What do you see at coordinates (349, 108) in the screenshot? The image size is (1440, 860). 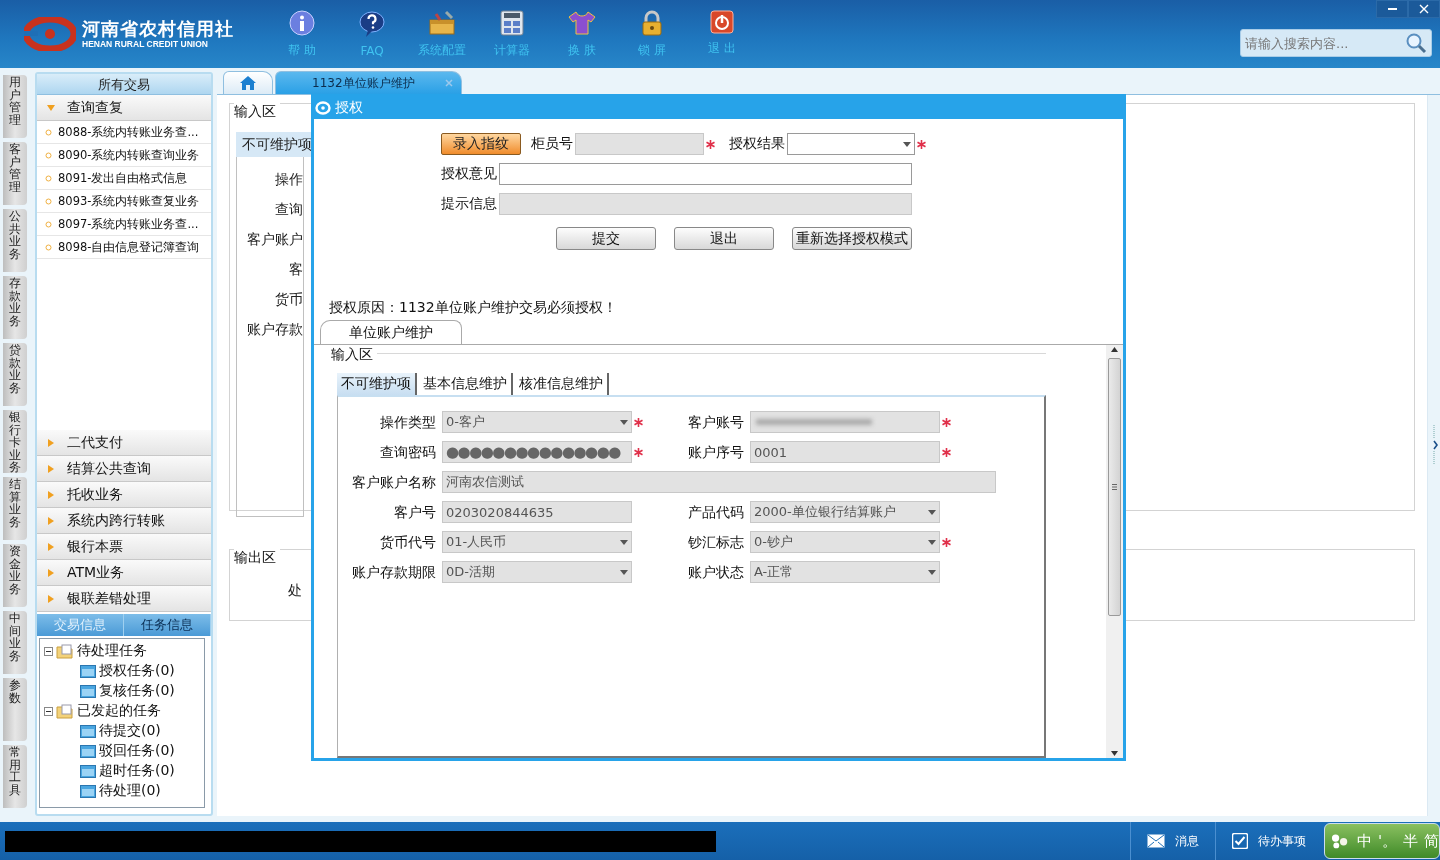 I see `dialog-title: 授权` at bounding box center [349, 108].